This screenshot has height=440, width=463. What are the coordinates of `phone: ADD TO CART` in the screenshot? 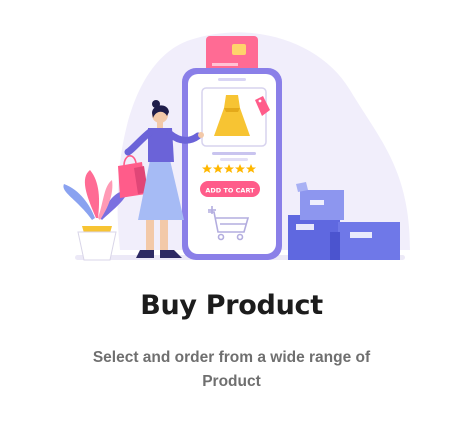 It's located at (232, 164).